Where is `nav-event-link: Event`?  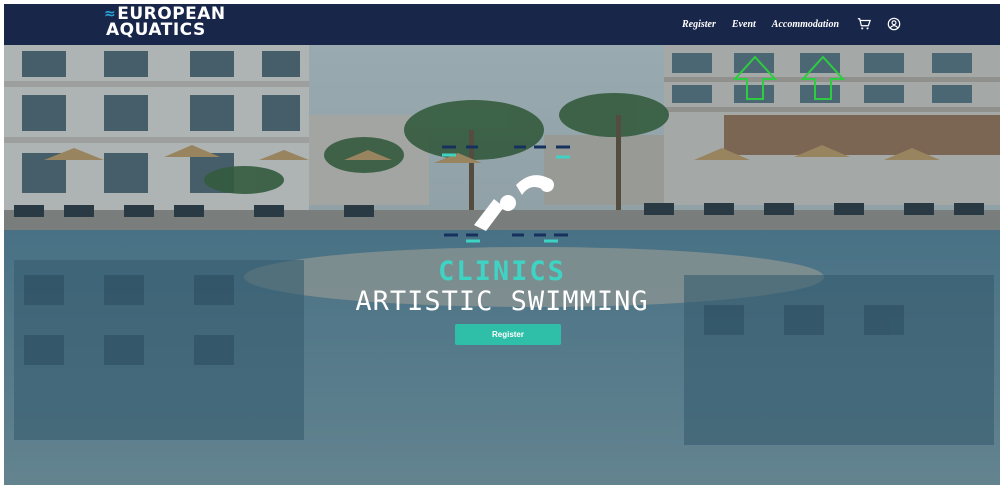 nav-event-link: Event is located at coordinates (744, 24).